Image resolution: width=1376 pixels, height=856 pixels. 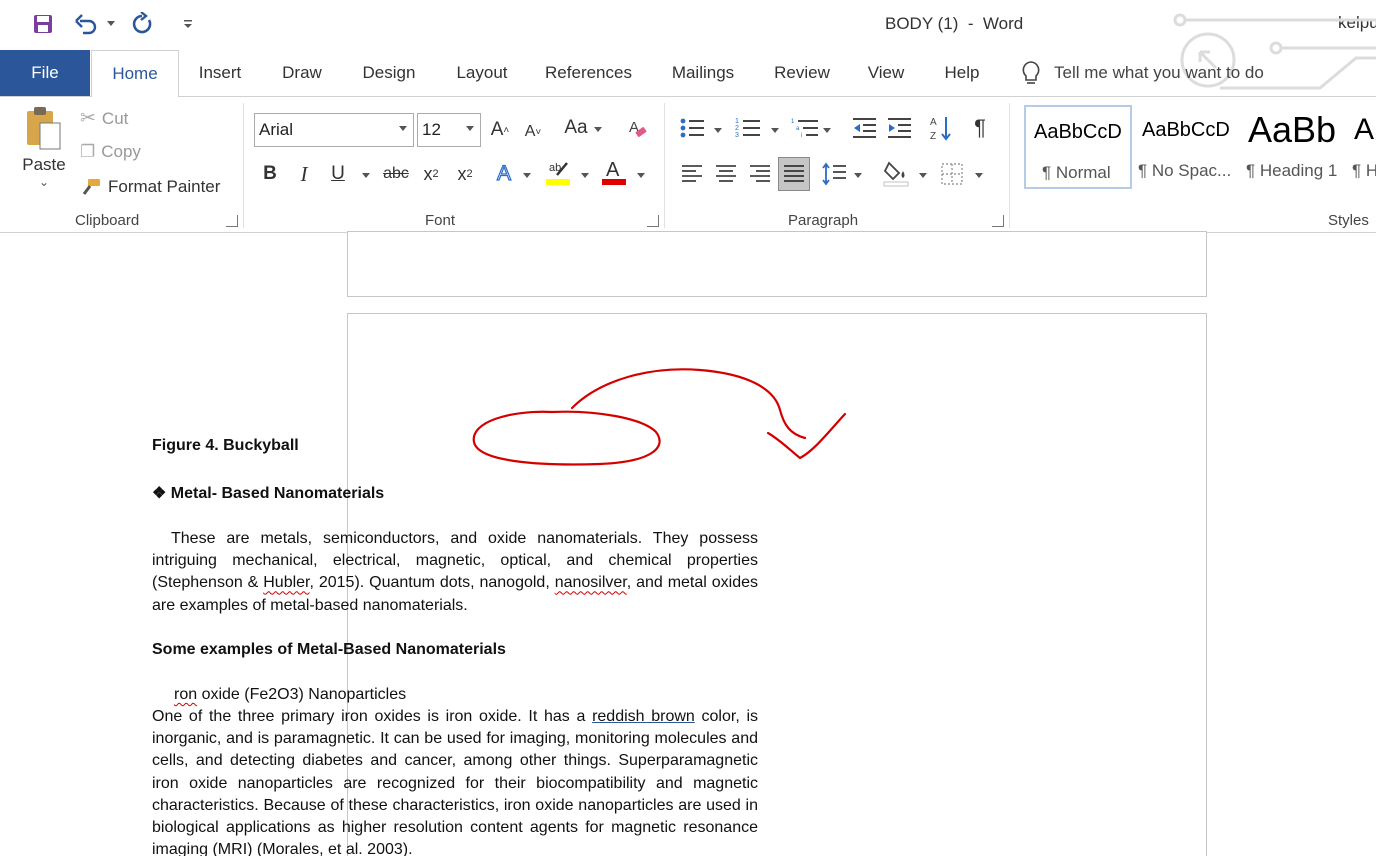 I want to click on align-left-icon, so click(x=692, y=174).